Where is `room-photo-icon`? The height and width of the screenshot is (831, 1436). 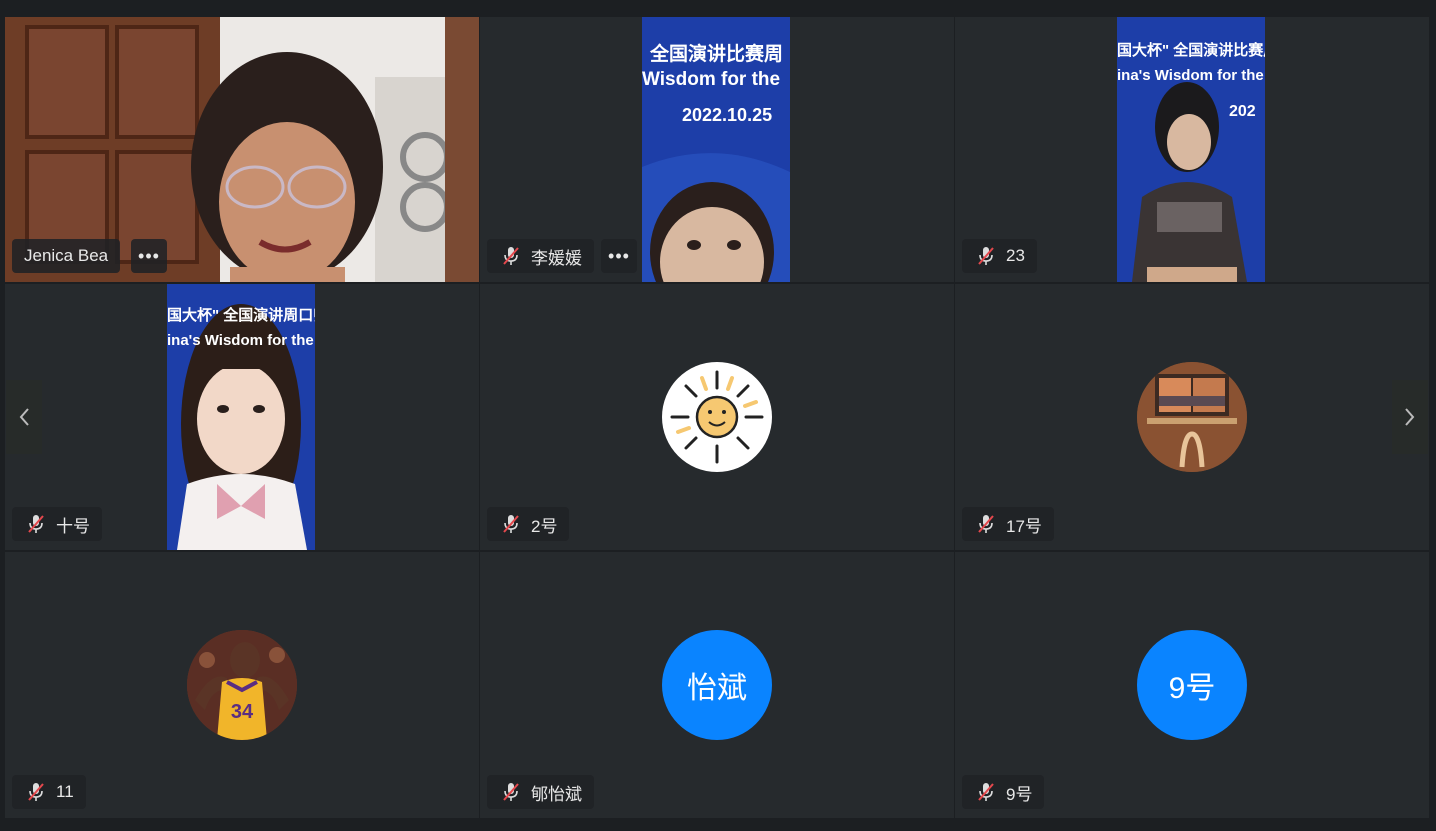
room-photo-icon is located at coordinates (1192, 417).